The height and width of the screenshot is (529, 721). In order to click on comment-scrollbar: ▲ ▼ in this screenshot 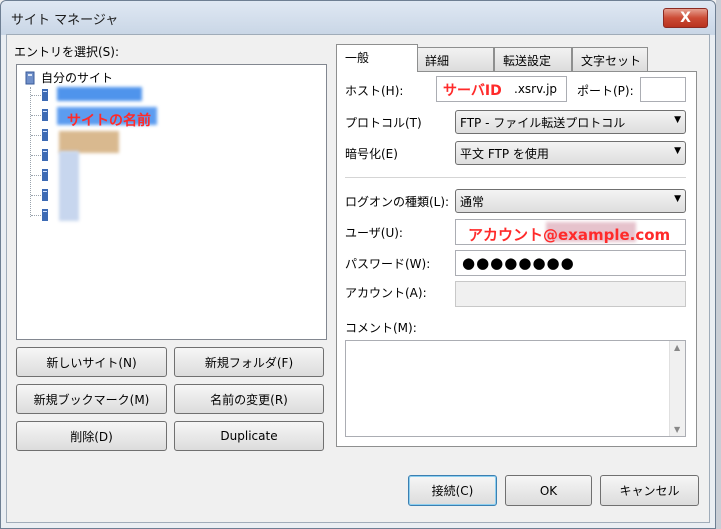, I will do `click(677, 388)`.